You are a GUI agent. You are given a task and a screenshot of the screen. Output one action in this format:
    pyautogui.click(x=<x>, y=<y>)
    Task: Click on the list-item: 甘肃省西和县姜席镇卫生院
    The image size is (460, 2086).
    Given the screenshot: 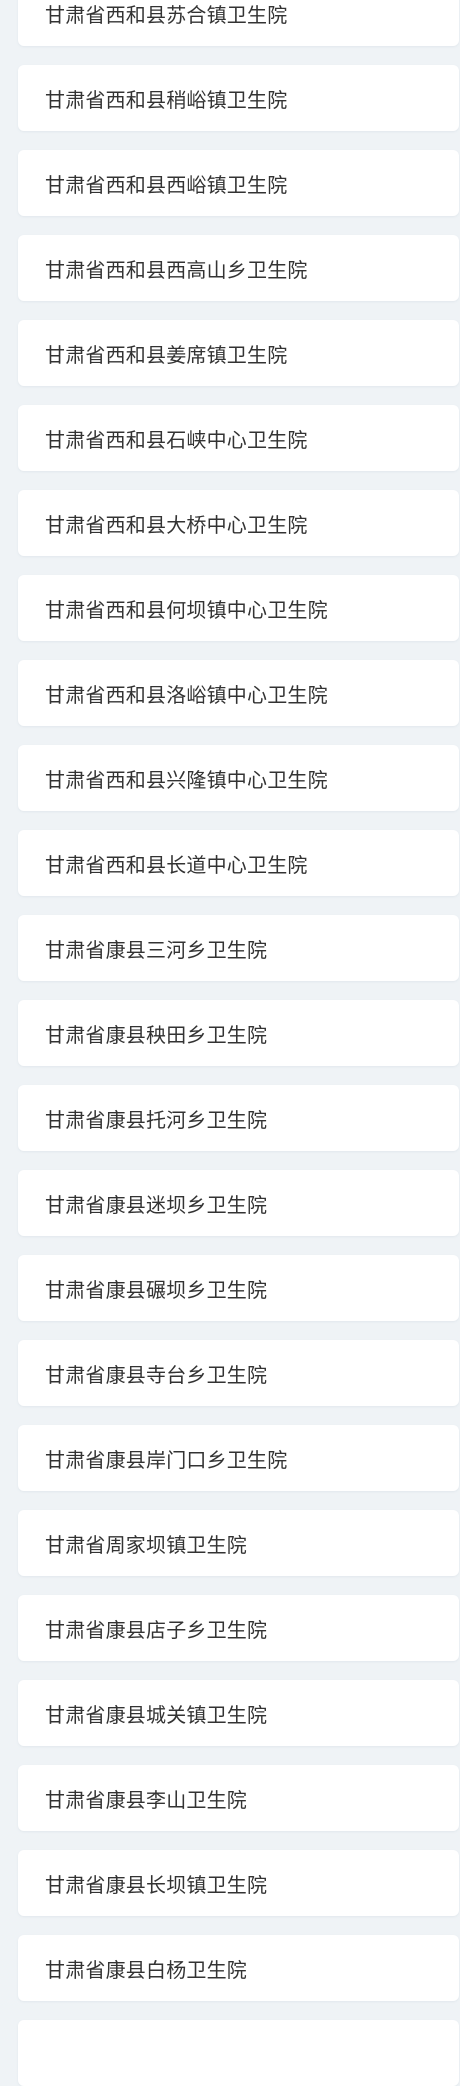 What is the action you would take?
    pyautogui.click(x=238, y=353)
    